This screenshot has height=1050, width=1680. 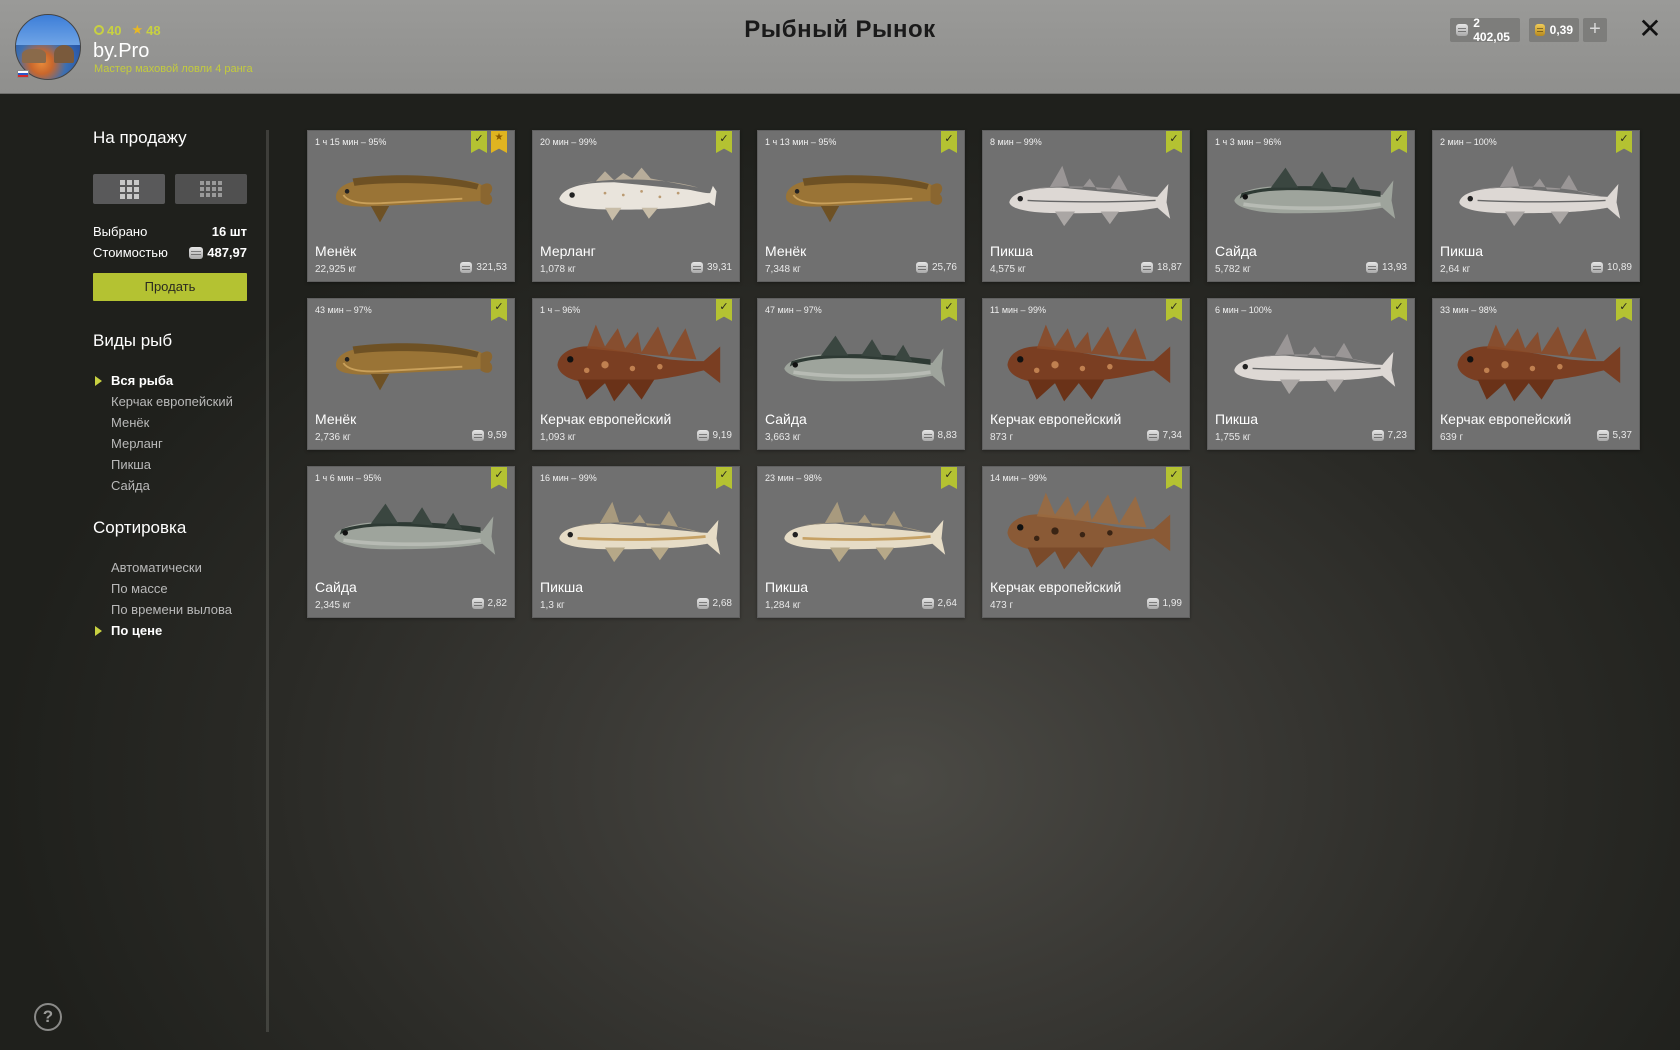 I want to click on gold-coin-icon, so click(x=1540, y=30).